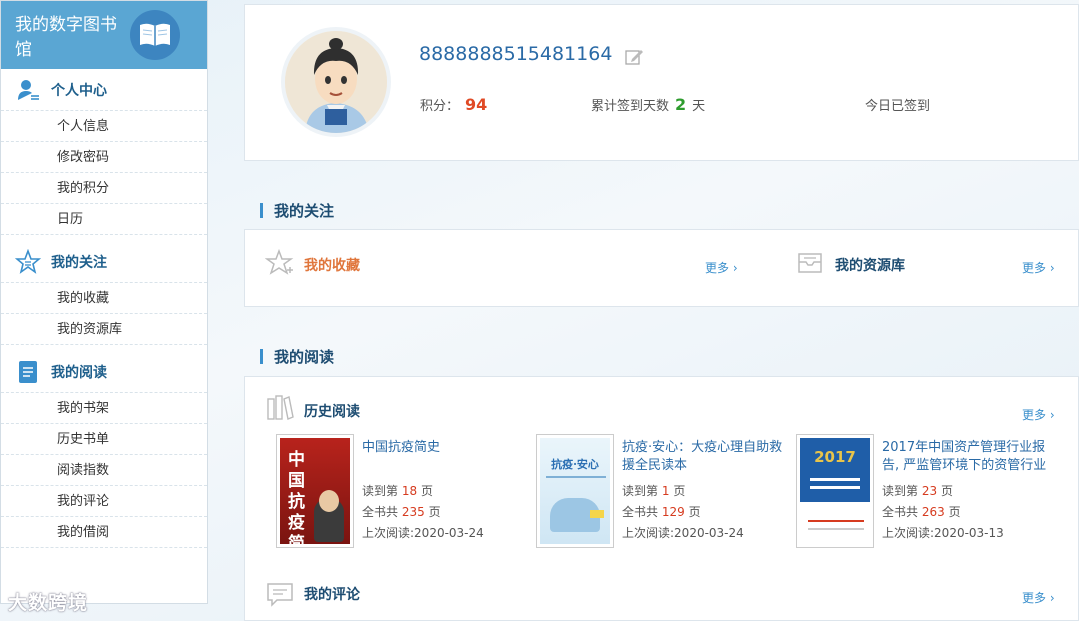 The width and height of the screenshot is (1079, 621). I want to click on user-icon, so click(28, 90).